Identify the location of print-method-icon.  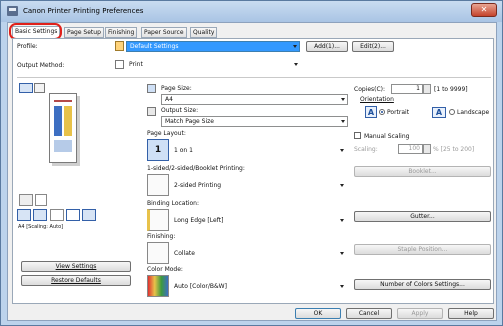
(119, 64).